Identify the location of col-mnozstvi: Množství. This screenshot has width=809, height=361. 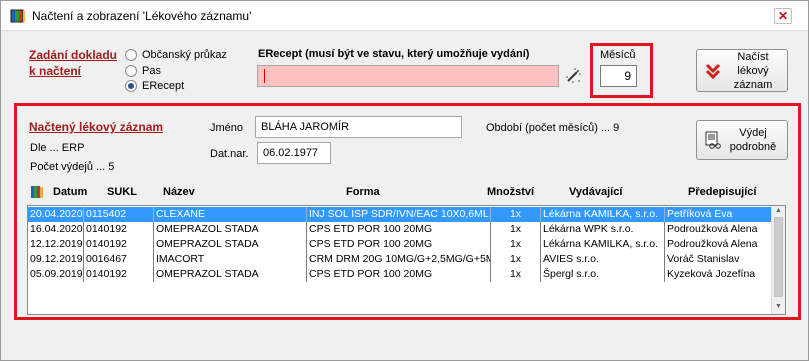
(510, 192).